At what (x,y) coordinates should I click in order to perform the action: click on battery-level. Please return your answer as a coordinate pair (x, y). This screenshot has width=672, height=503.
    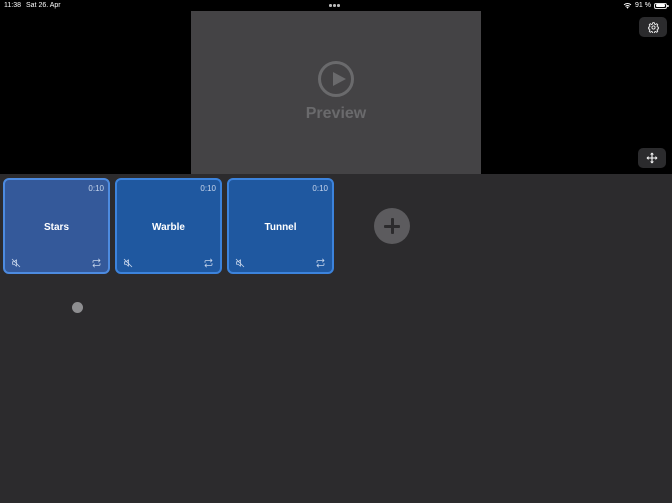
    Looking at the image, I should click on (660, 5).